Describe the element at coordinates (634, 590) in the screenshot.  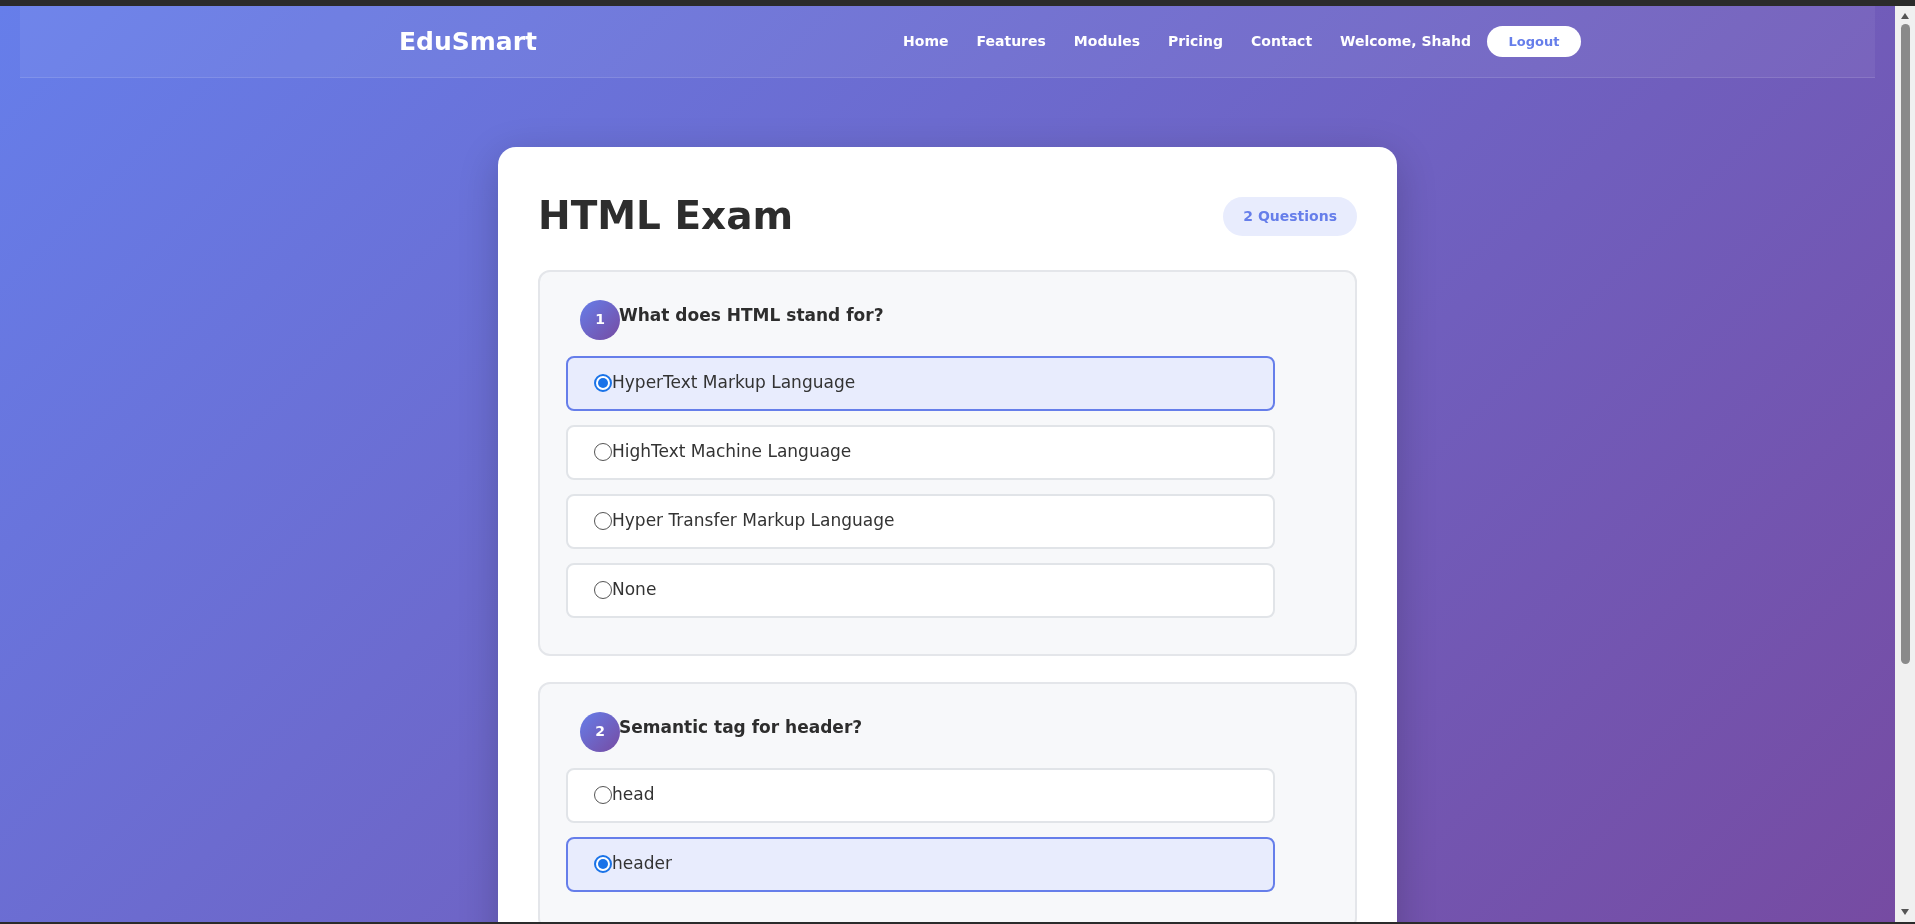
I see `option-label: None` at that location.